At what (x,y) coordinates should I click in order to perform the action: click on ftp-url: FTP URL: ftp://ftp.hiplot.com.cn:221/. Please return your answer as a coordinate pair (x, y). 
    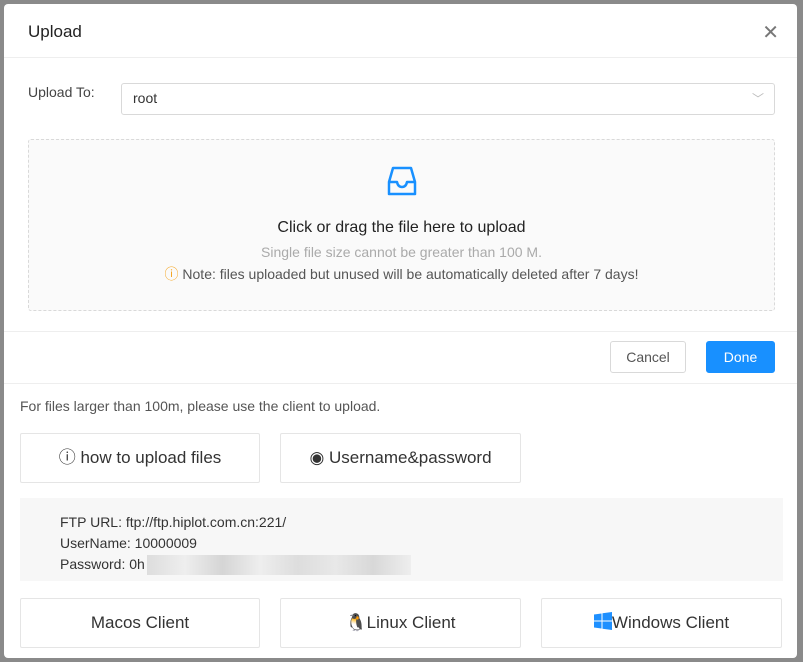
    Looking at the image, I should click on (173, 522).